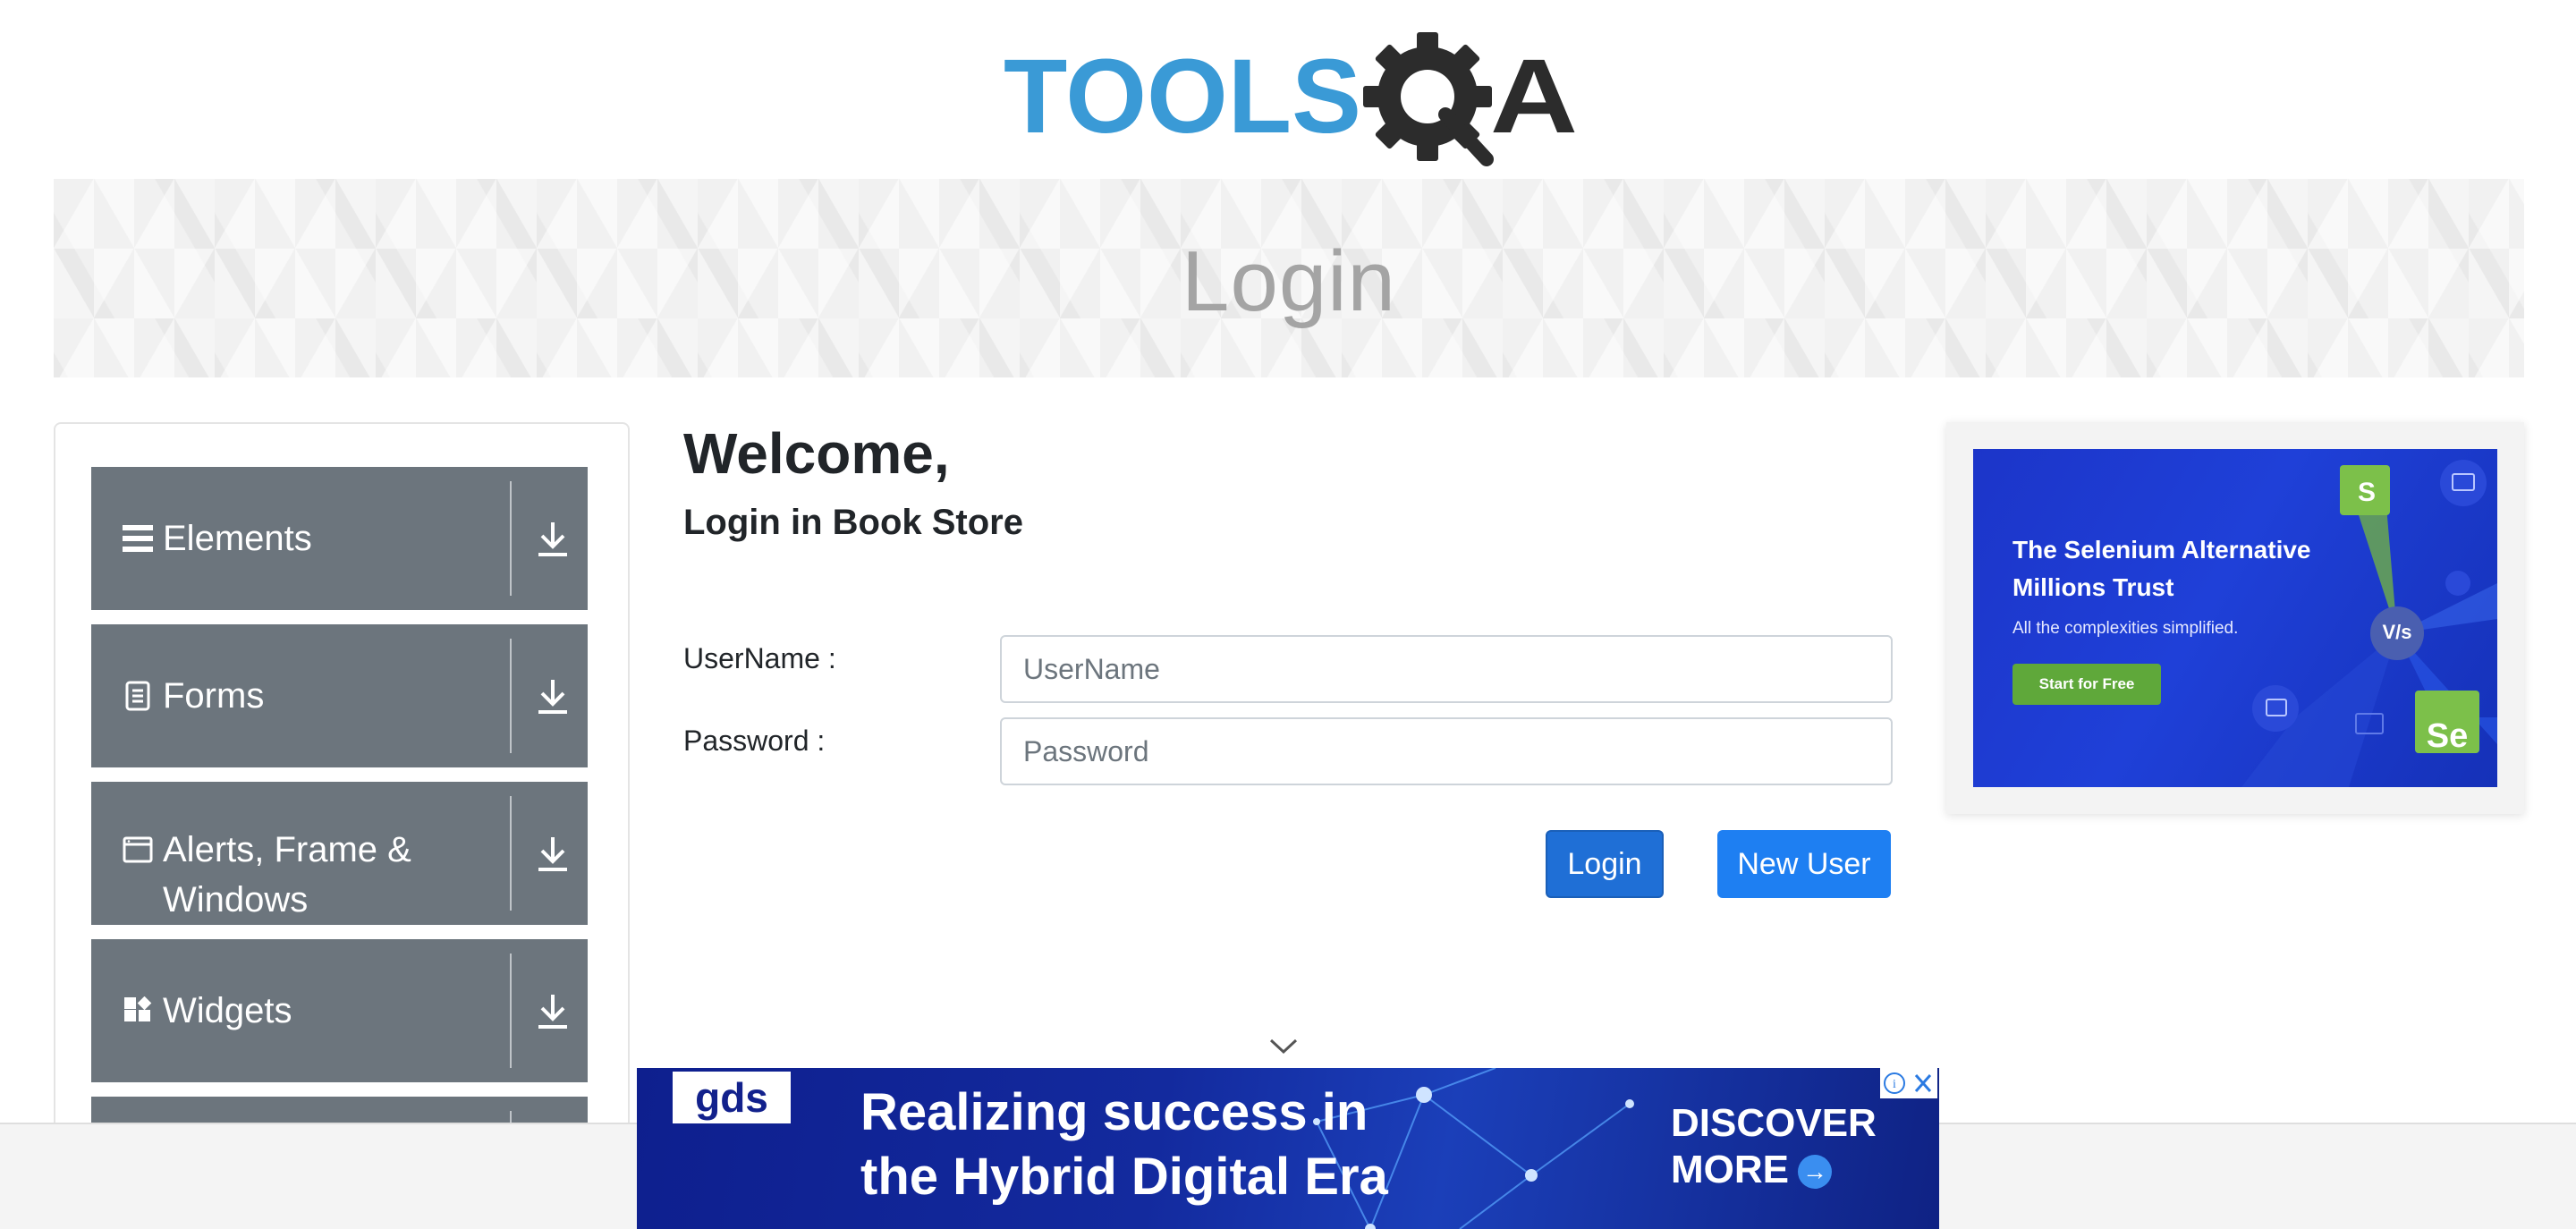 This screenshot has width=2576, height=1229. I want to click on password-label: Password :, so click(754, 741).